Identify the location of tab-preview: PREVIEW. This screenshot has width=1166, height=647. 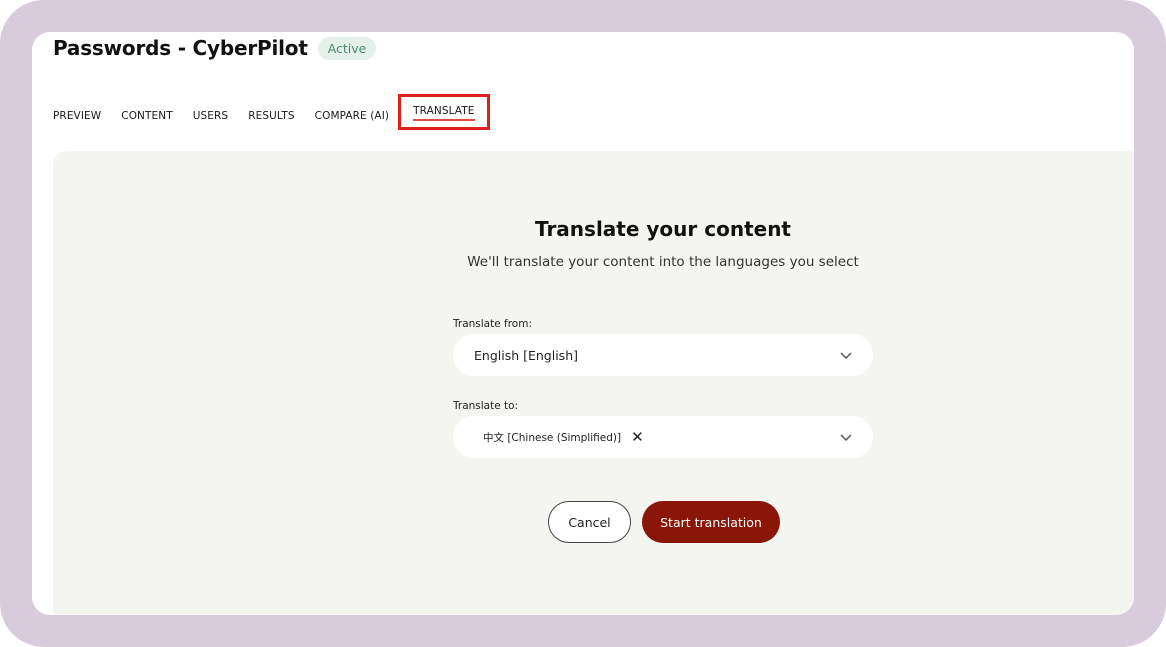
(77, 116).